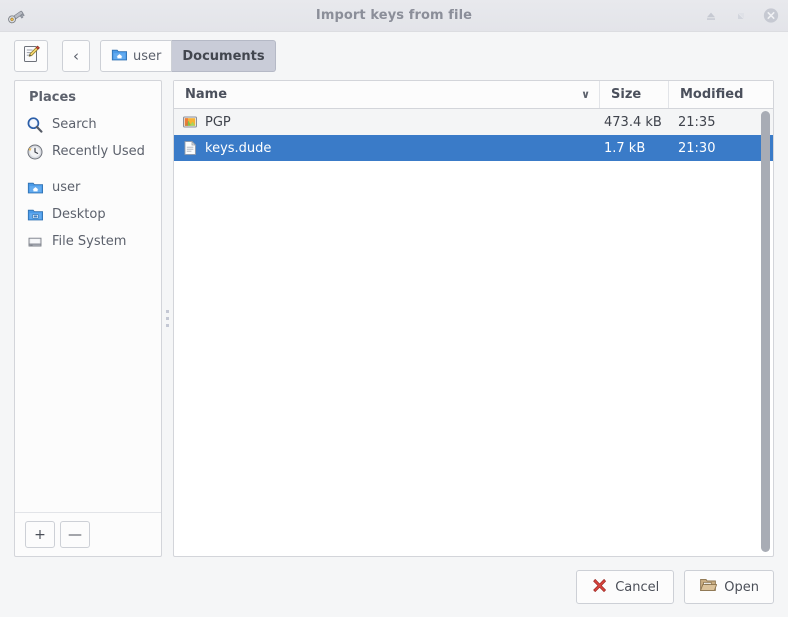 The image size is (788, 617). I want to click on column-header-name: Name ∨, so click(387, 94).